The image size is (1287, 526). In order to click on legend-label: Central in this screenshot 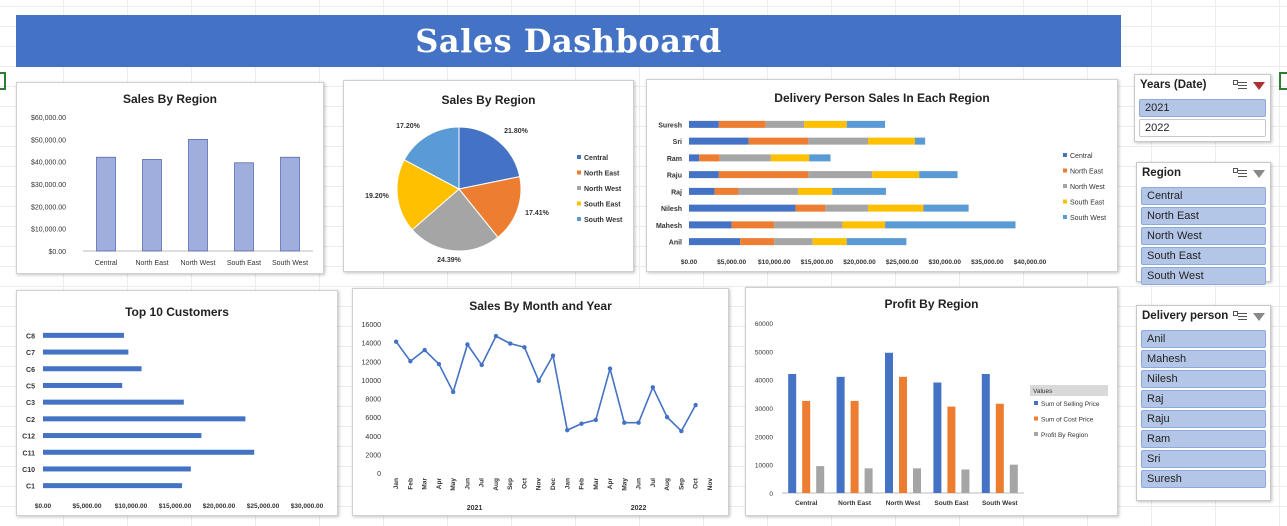, I will do `click(1081, 156)`.